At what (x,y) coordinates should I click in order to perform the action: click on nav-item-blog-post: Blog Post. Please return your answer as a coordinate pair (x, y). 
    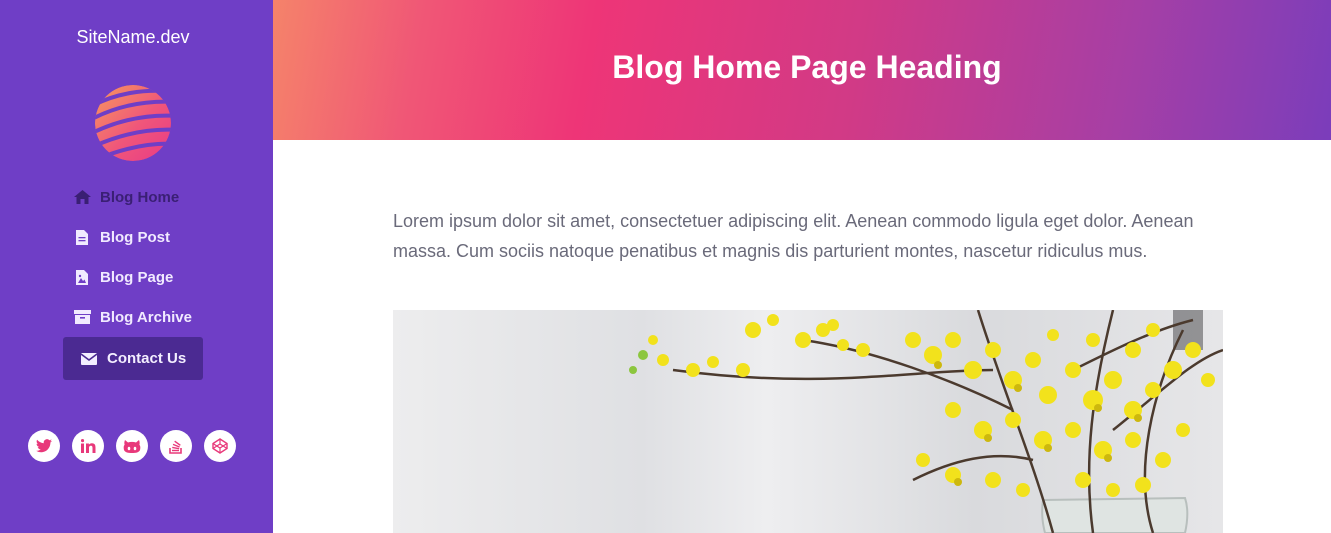
    Looking at the image, I should click on (138, 237).